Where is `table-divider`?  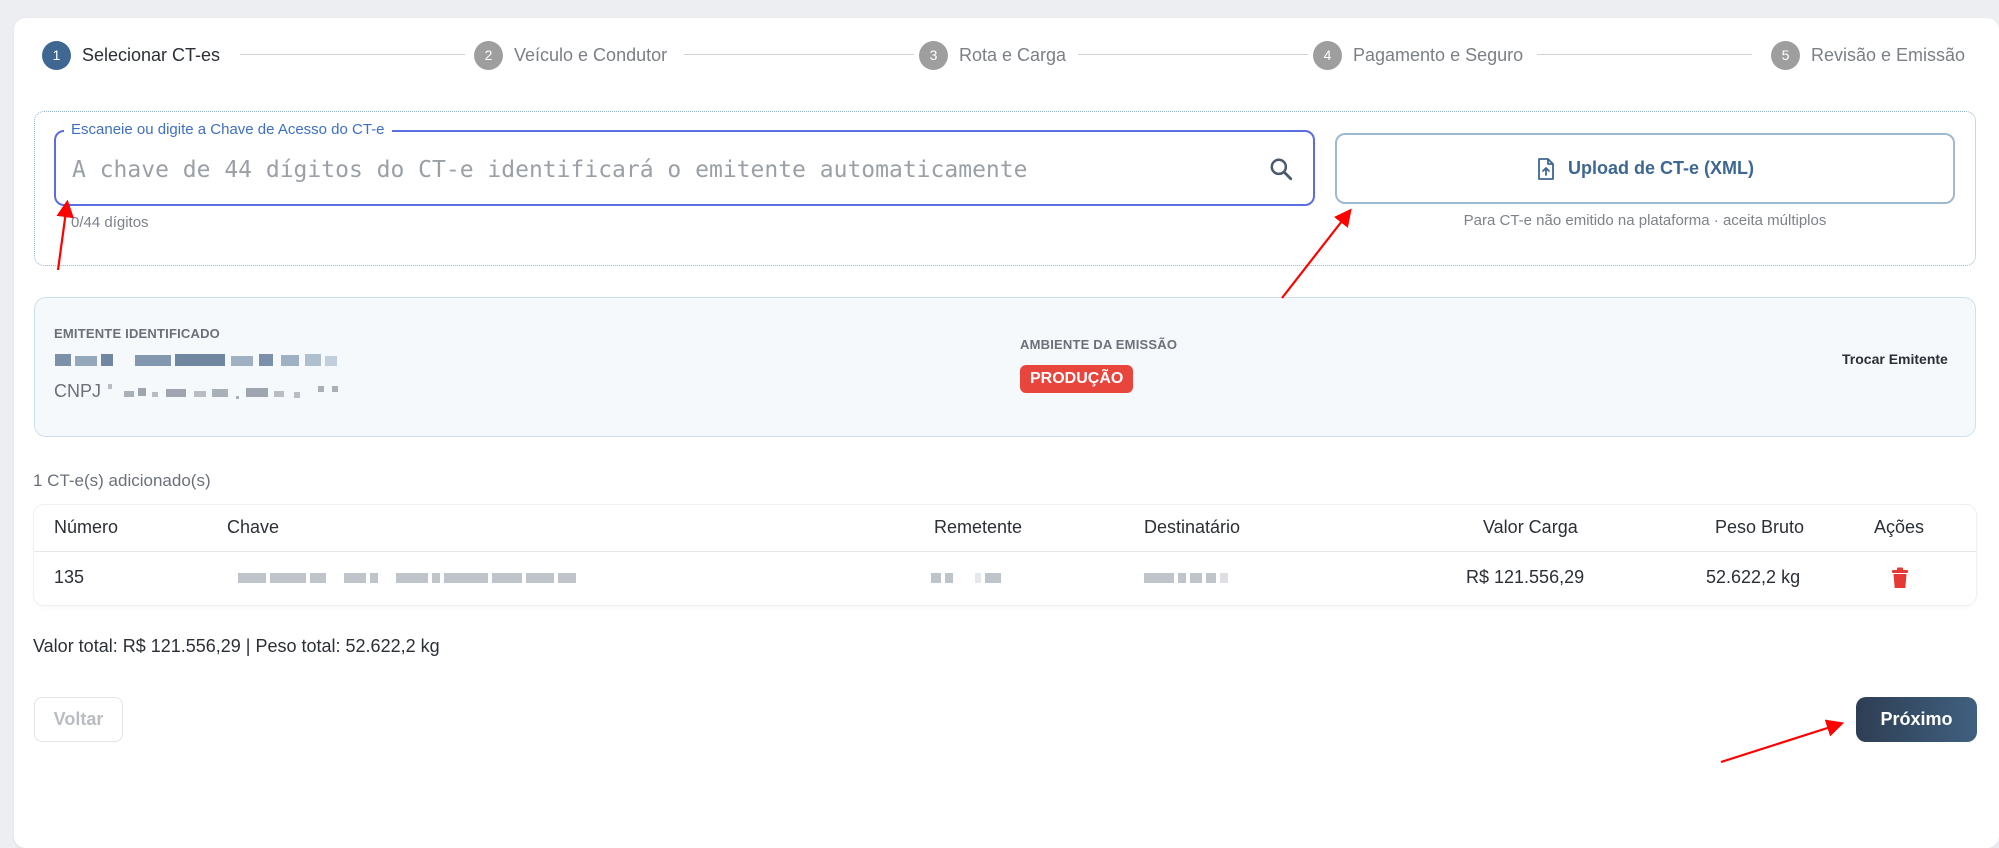 table-divider is located at coordinates (1005, 551).